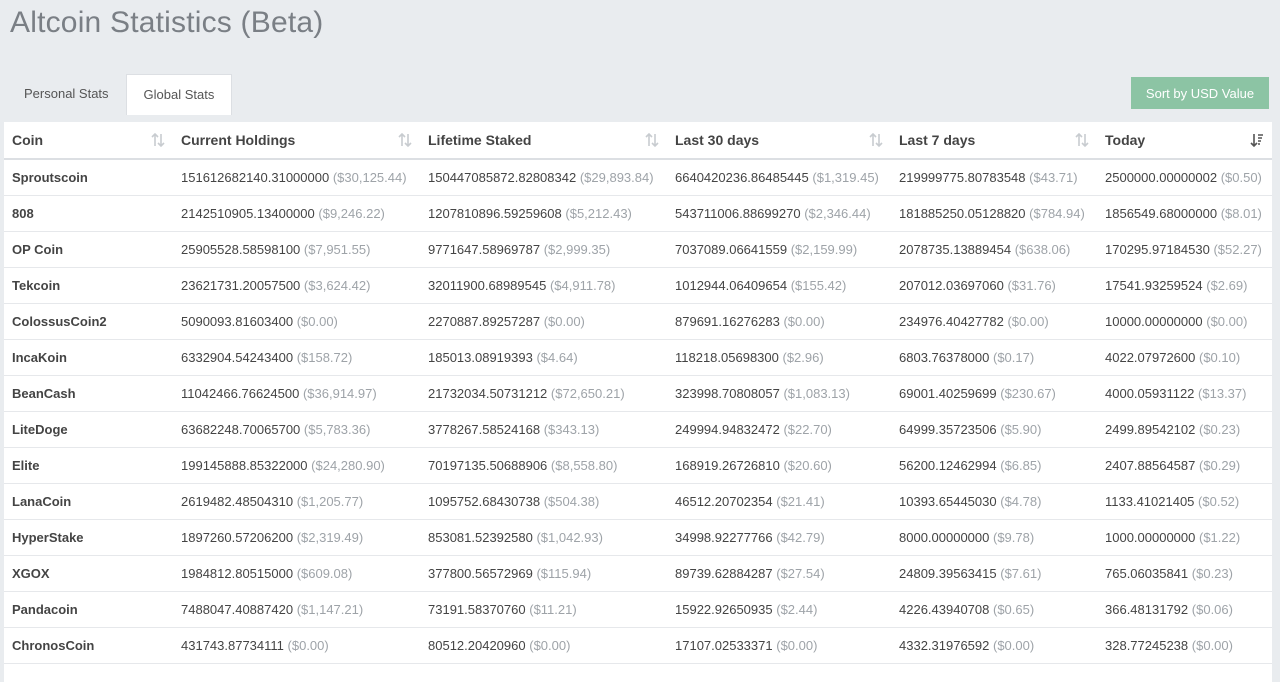 The height and width of the screenshot is (682, 1280). I want to click on cell-lifetime-staked: 70197135.50688906 ($8,558.80), so click(543, 465).